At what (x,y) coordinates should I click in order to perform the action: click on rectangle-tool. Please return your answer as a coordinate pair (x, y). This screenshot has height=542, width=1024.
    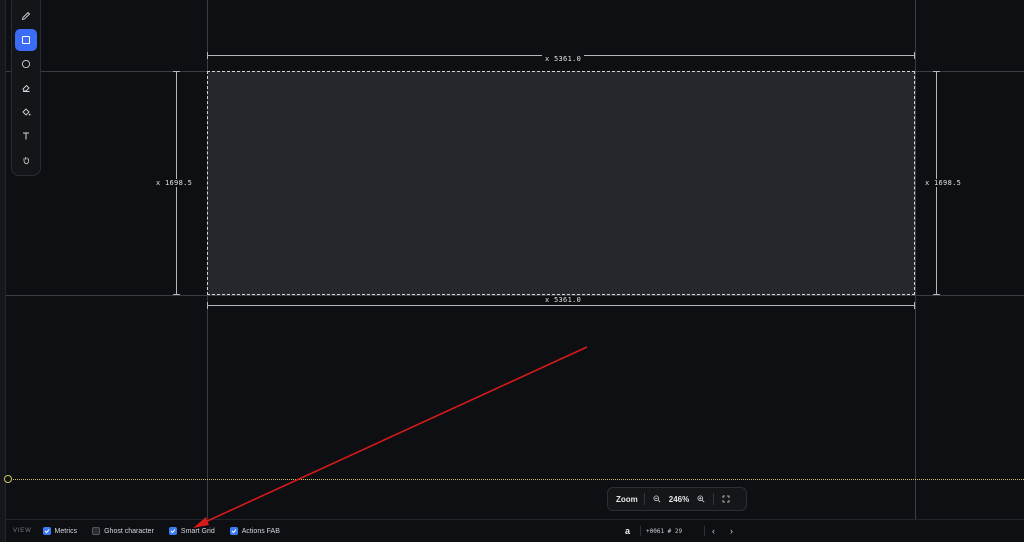
    Looking at the image, I should click on (26, 40).